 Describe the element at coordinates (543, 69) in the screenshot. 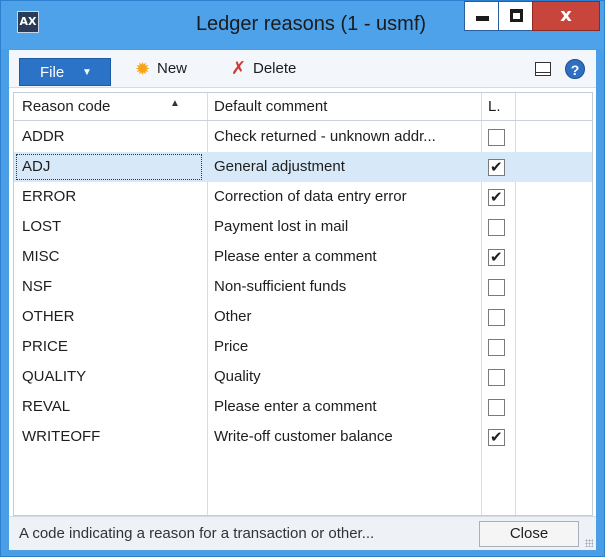

I see `factbox-toggle-icon` at that location.